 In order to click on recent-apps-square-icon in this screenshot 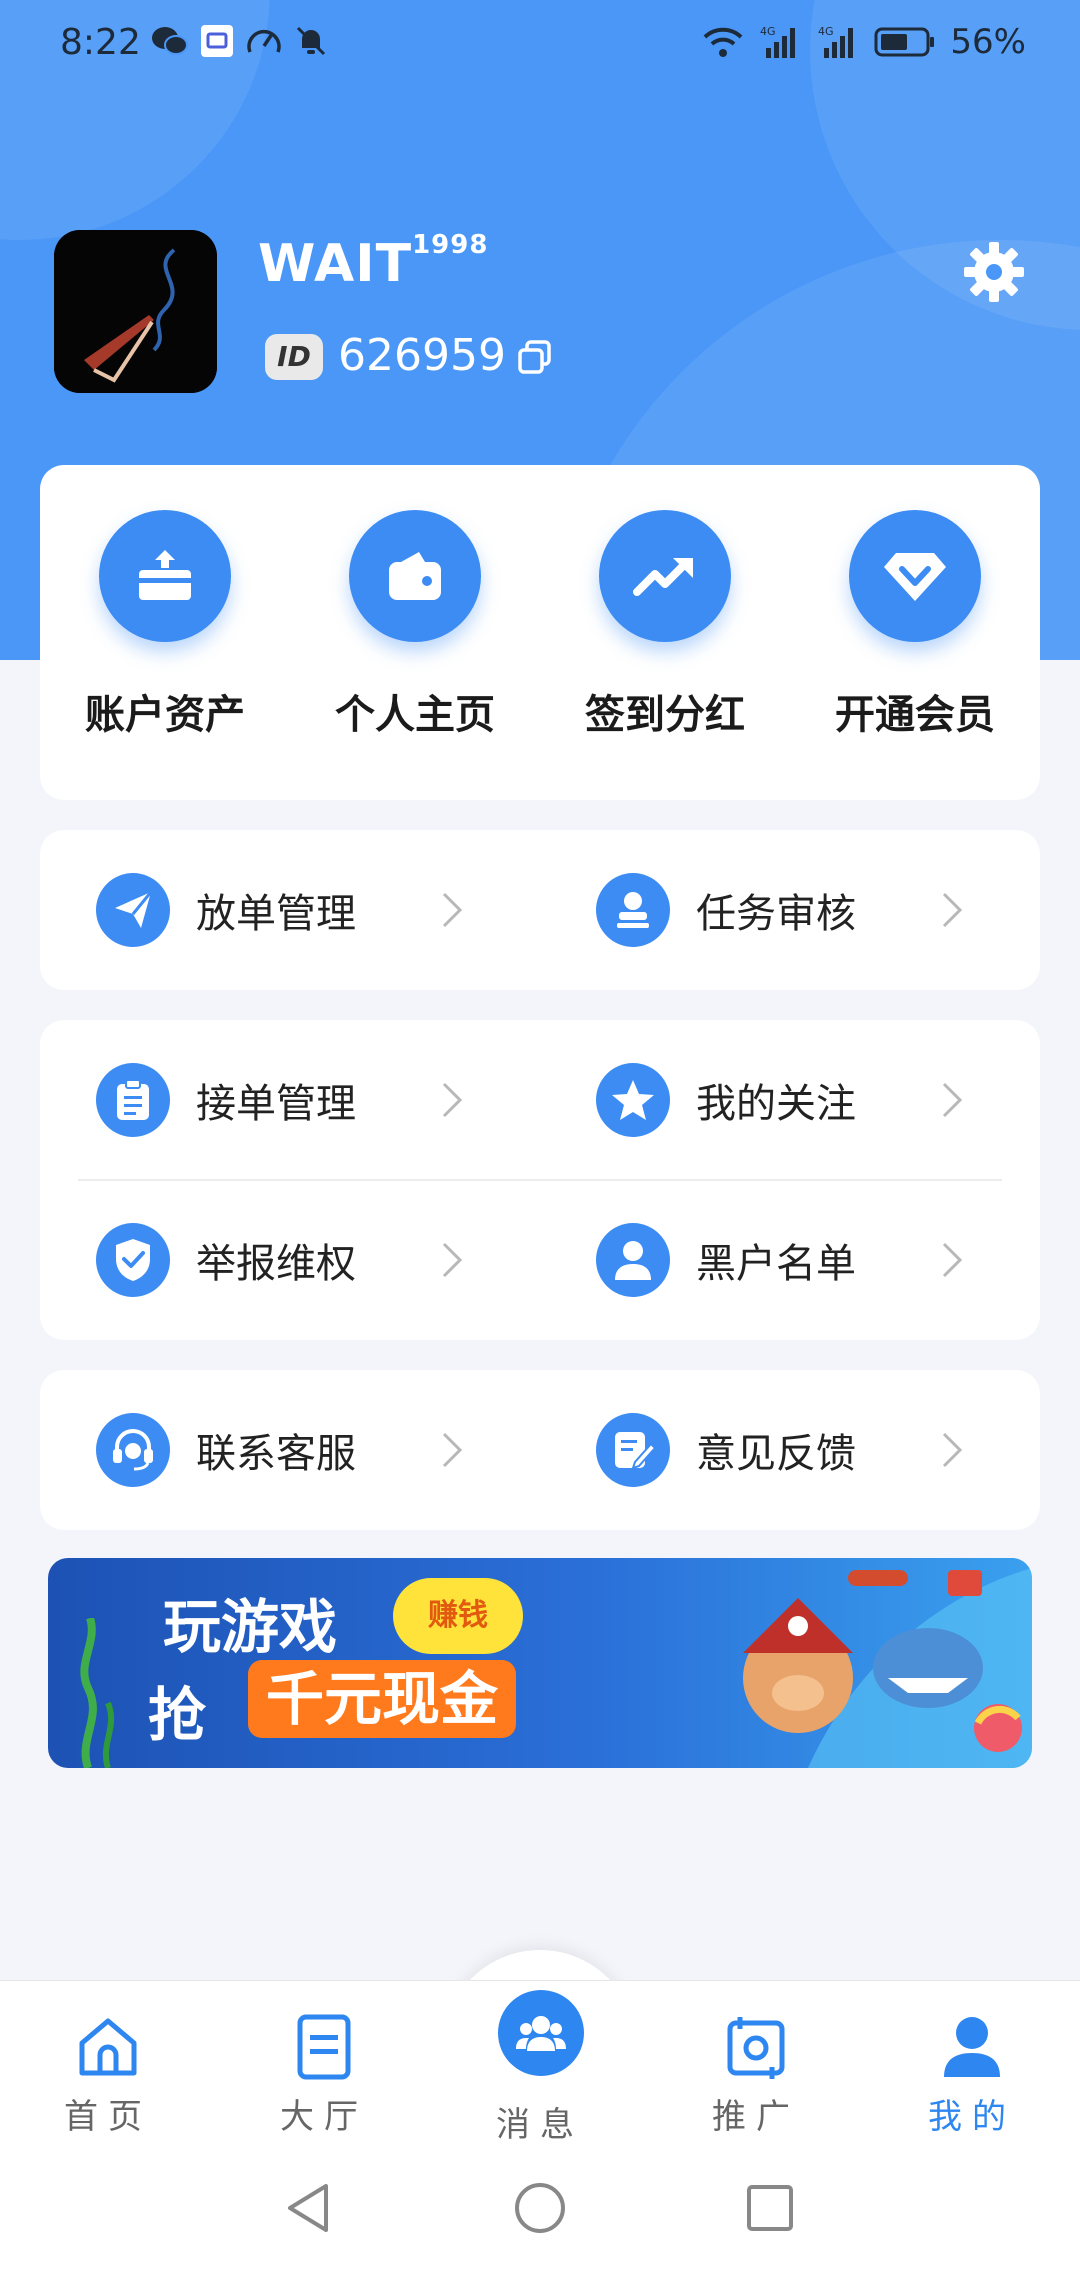, I will do `click(770, 2208)`.